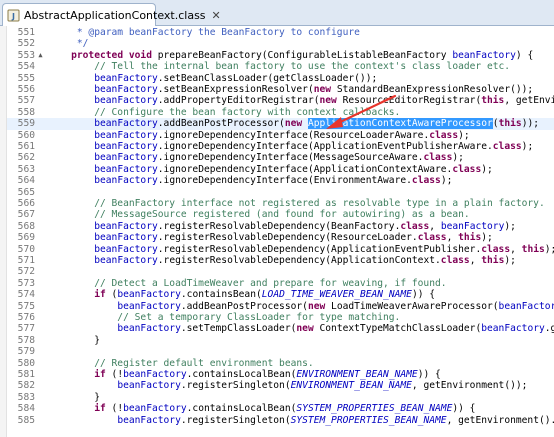 The height and width of the screenshot is (437, 554). I want to click on close-icon: ✕, so click(216, 15).